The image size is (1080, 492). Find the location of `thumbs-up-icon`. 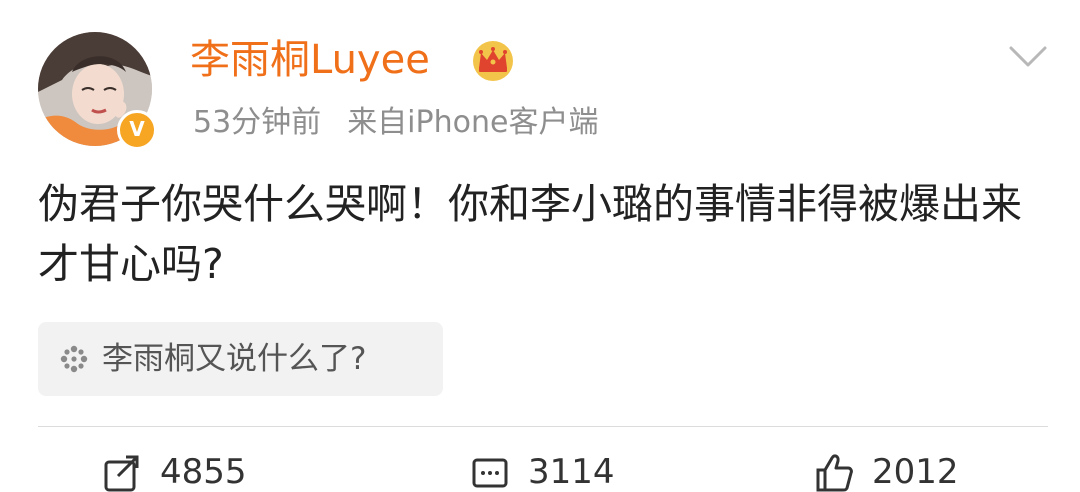

thumbs-up-icon is located at coordinates (834, 473).